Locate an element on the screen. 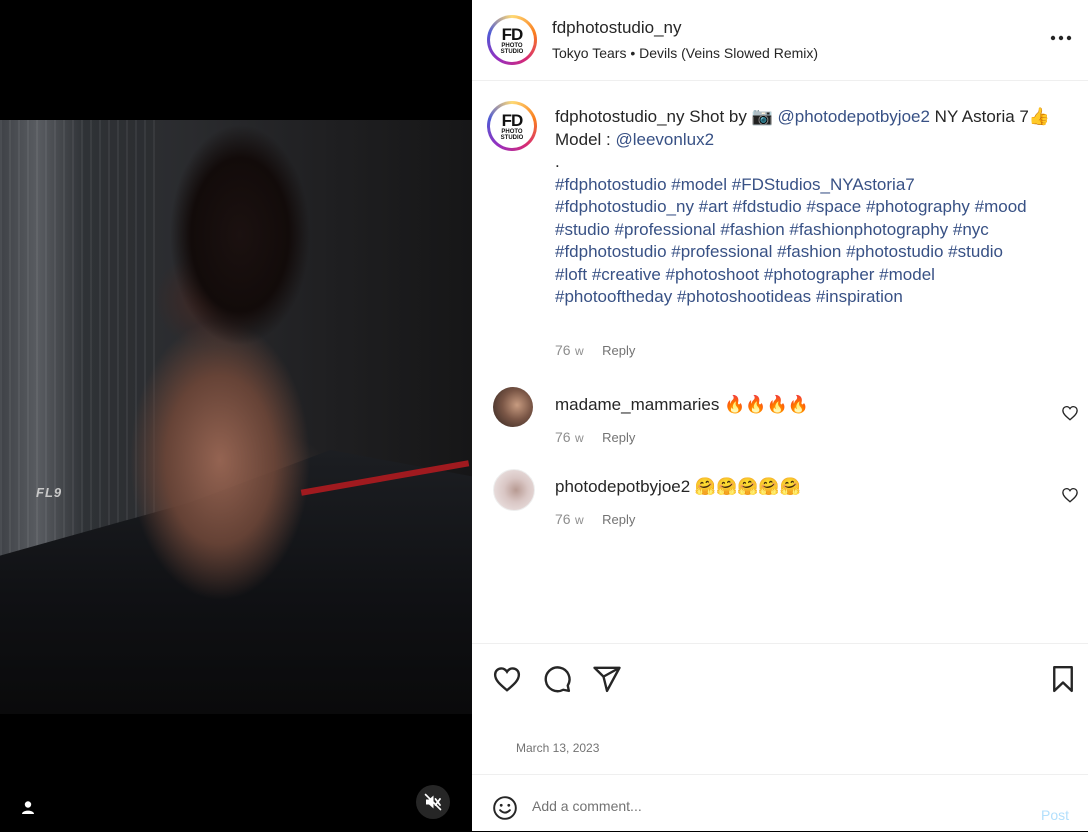 Image resolution: width=1088 pixels, height=832 pixels. comment-input is located at coordinates (772, 806).